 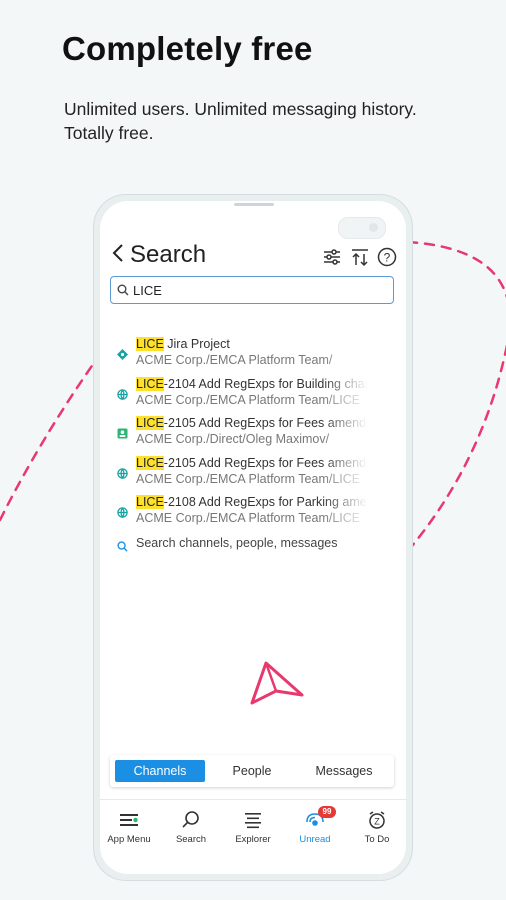 What do you see at coordinates (377, 839) in the screenshot?
I see `tab-label: To Do` at bounding box center [377, 839].